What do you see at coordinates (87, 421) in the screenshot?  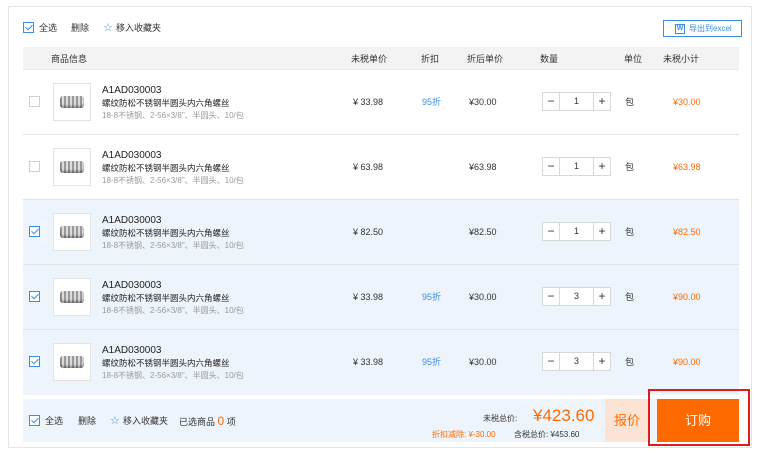 I see `footer-delete-button: 删除` at bounding box center [87, 421].